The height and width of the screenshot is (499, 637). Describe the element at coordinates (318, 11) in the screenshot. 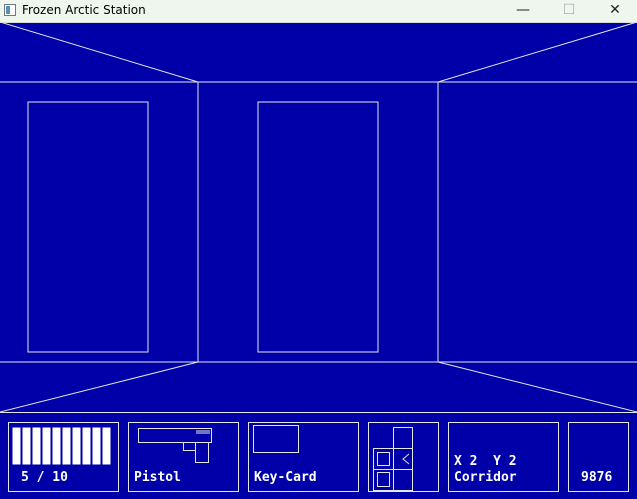

I see `title-bar: Frozen Arctic Station — ☐ ✕` at that location.